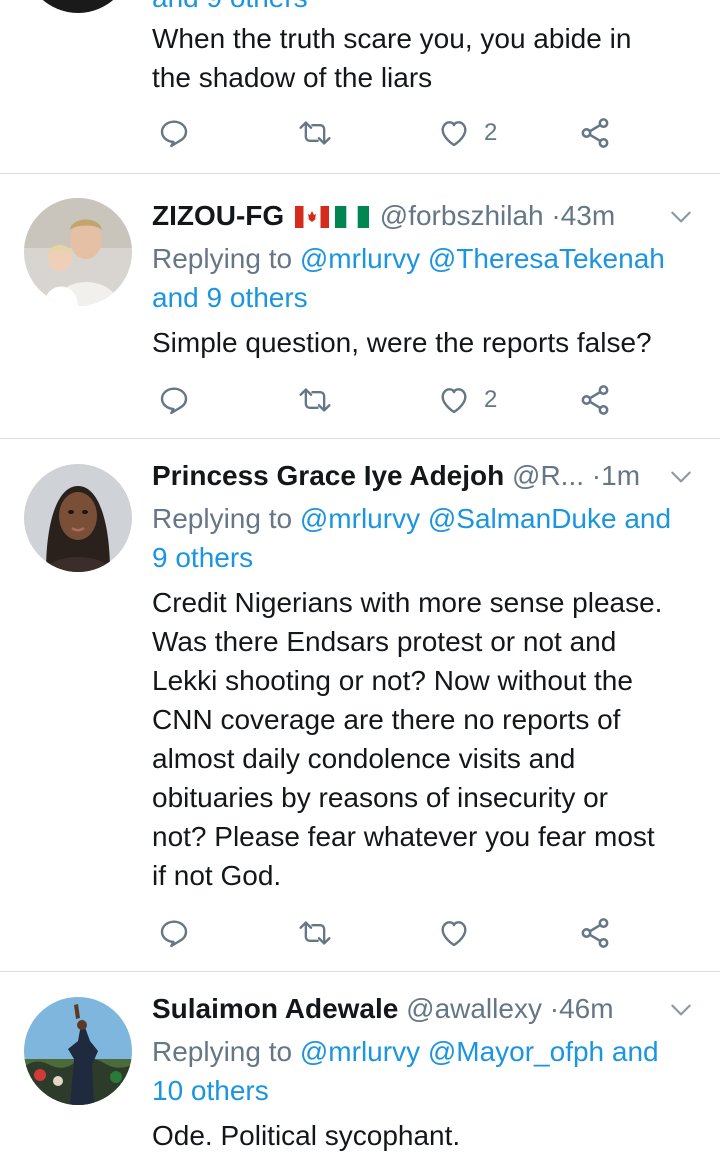 The image size is (720, 1158). Describe the element at coordinates (311, 217) in the screenshot. I see `canada-flag-icon` at that location.